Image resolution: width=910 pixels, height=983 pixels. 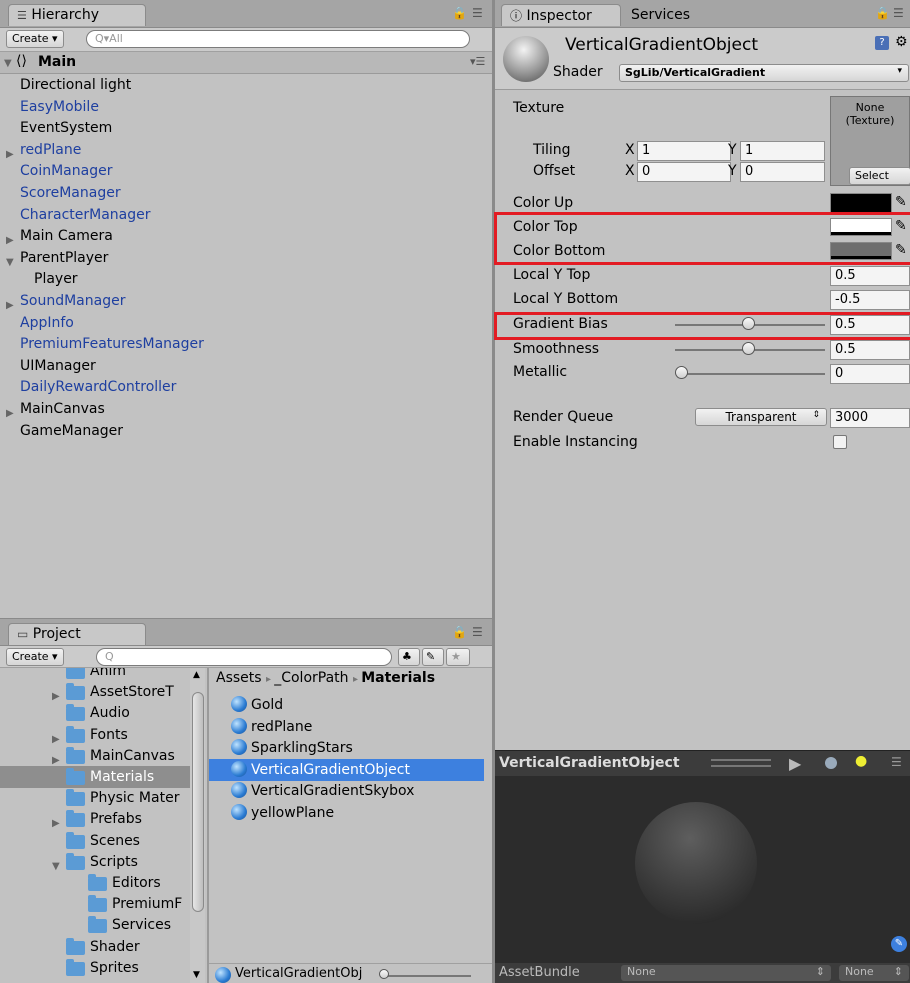 What do you see at coordinates (870, 276) in the screenshot?
I see `local-y-top-field: 0.5` at bounding box center [870, 276].